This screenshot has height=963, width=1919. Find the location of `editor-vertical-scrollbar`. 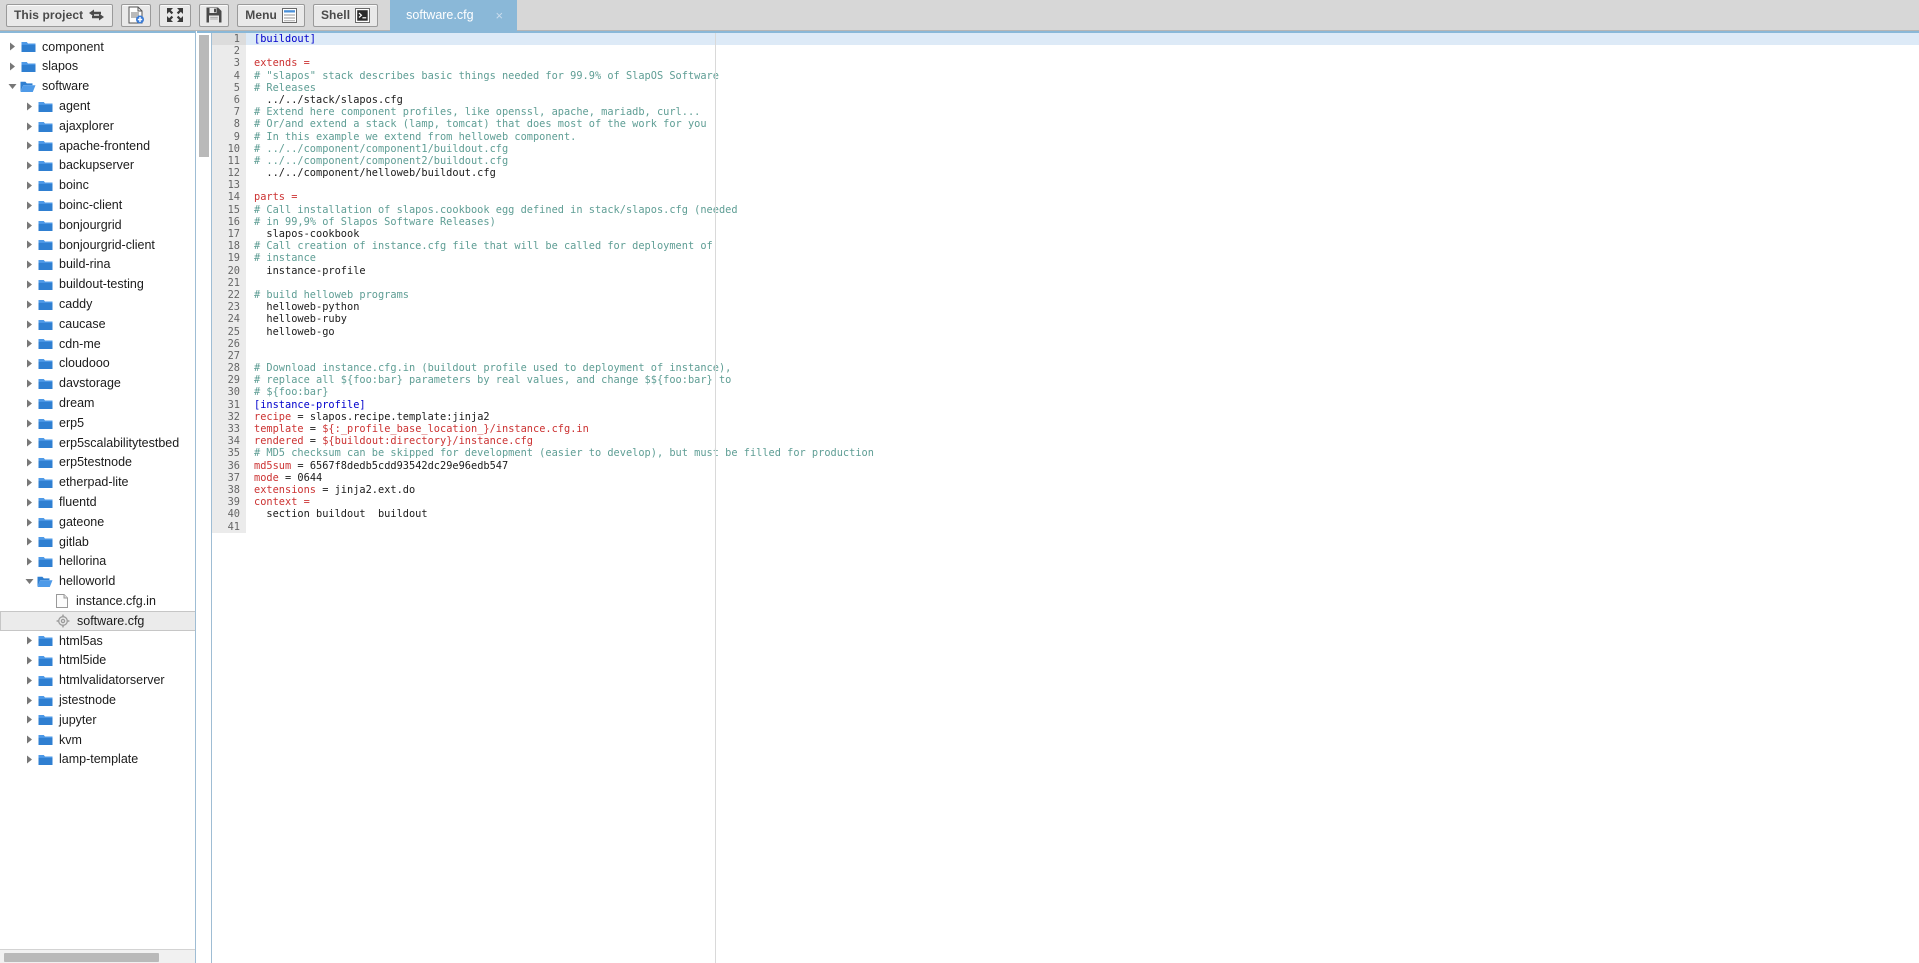

editor-vertical-scrollbar is located at coordinates (204, 498).